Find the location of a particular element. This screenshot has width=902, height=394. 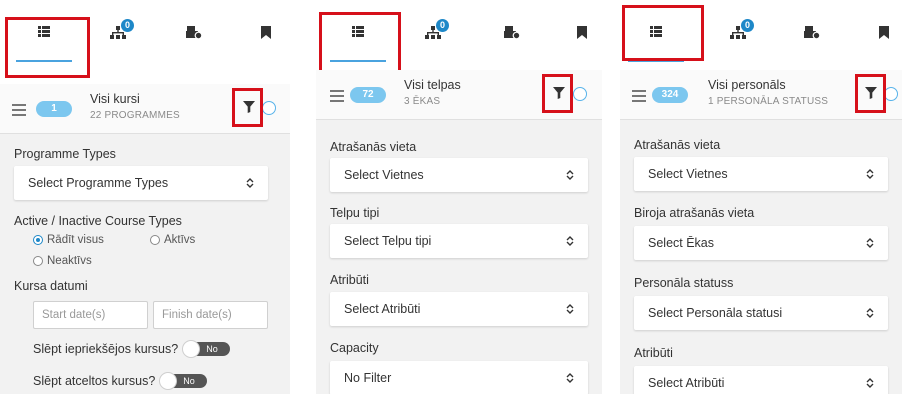

panel-subtitle: 22 PROGRAMMES is located at coordinates (135, 115).